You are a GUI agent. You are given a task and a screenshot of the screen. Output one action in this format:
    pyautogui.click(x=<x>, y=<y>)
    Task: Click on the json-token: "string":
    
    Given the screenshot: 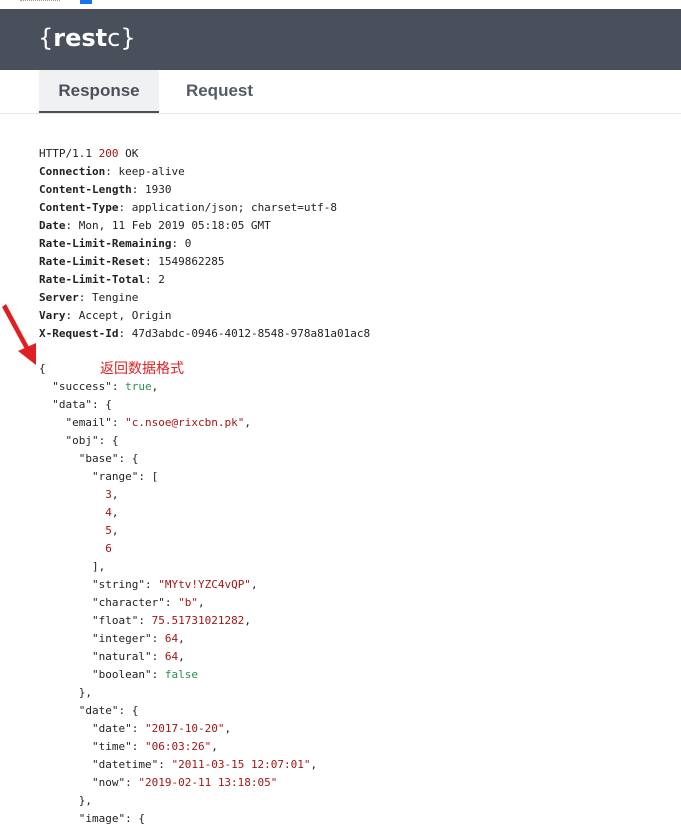 What is the action you would take?
    pyautogui.click(x=125, y=584)
    